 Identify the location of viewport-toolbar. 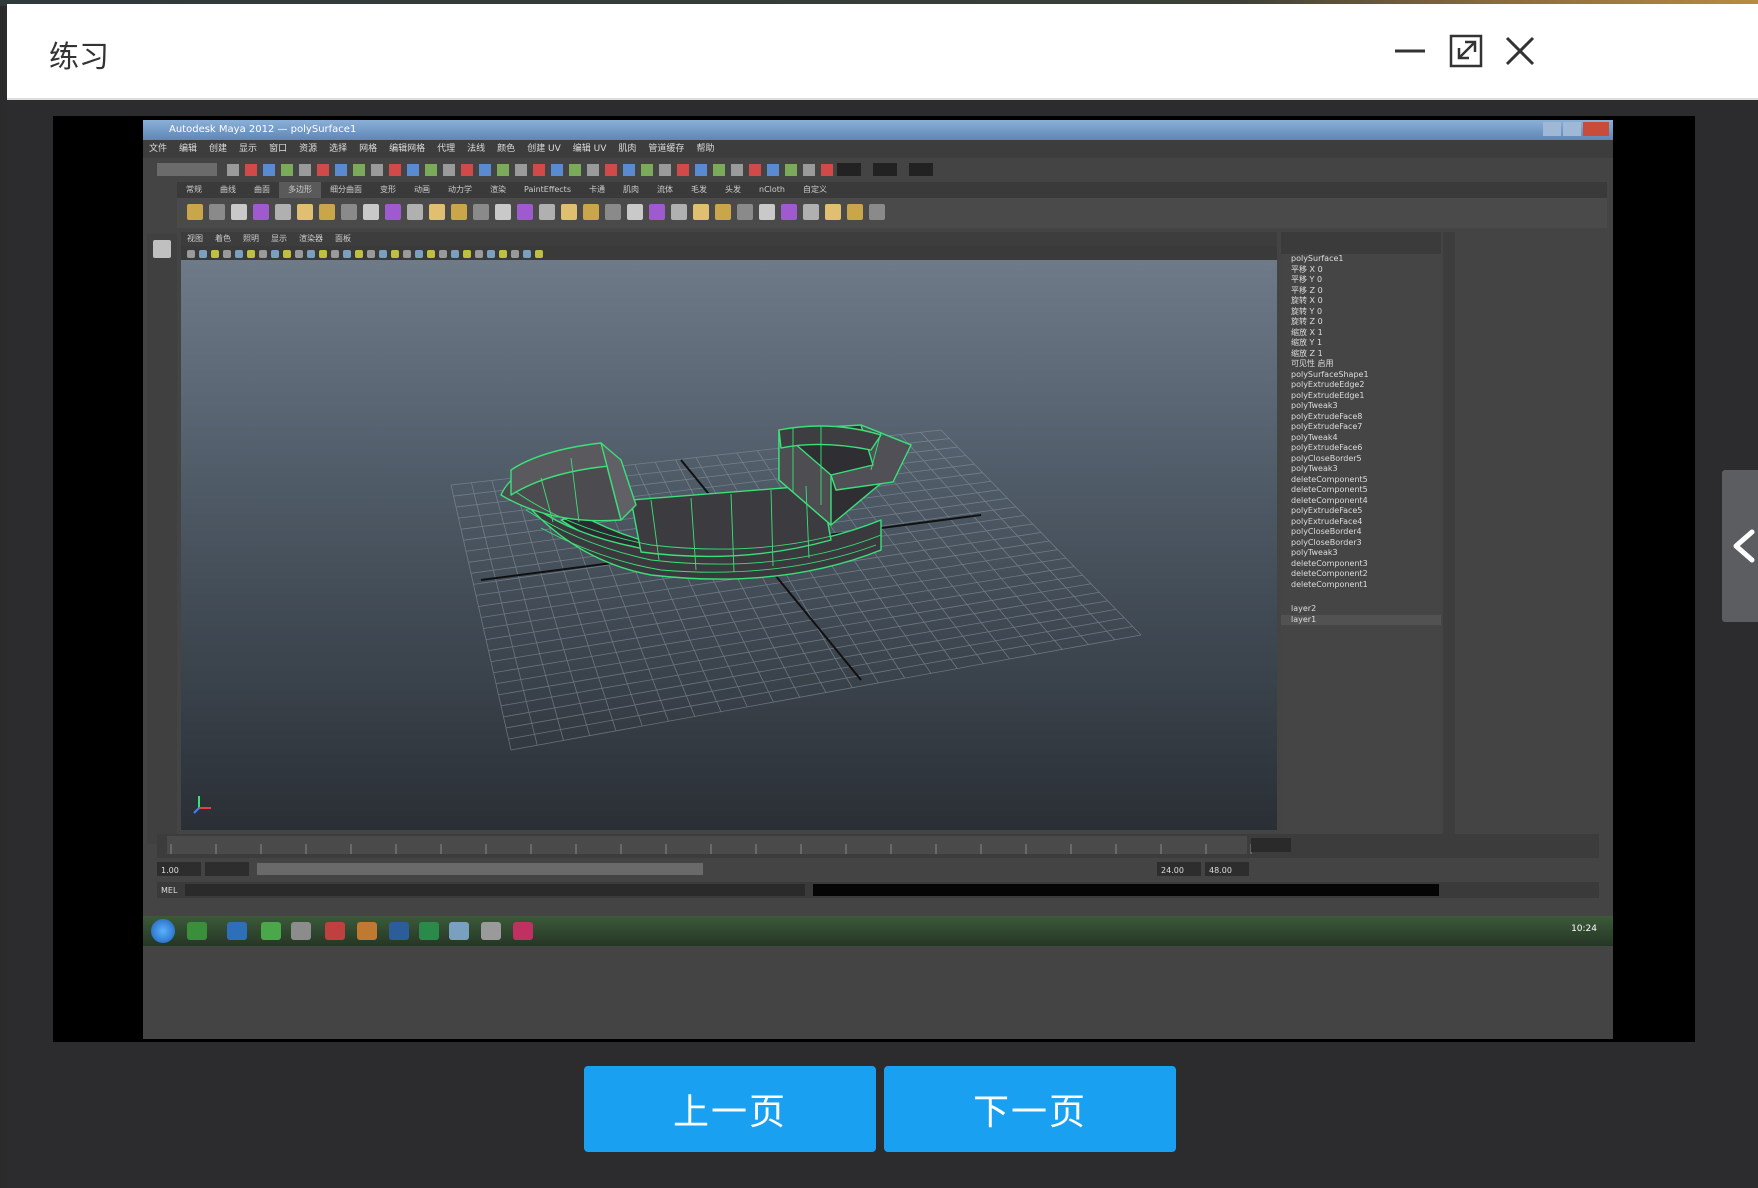
(729, 253).